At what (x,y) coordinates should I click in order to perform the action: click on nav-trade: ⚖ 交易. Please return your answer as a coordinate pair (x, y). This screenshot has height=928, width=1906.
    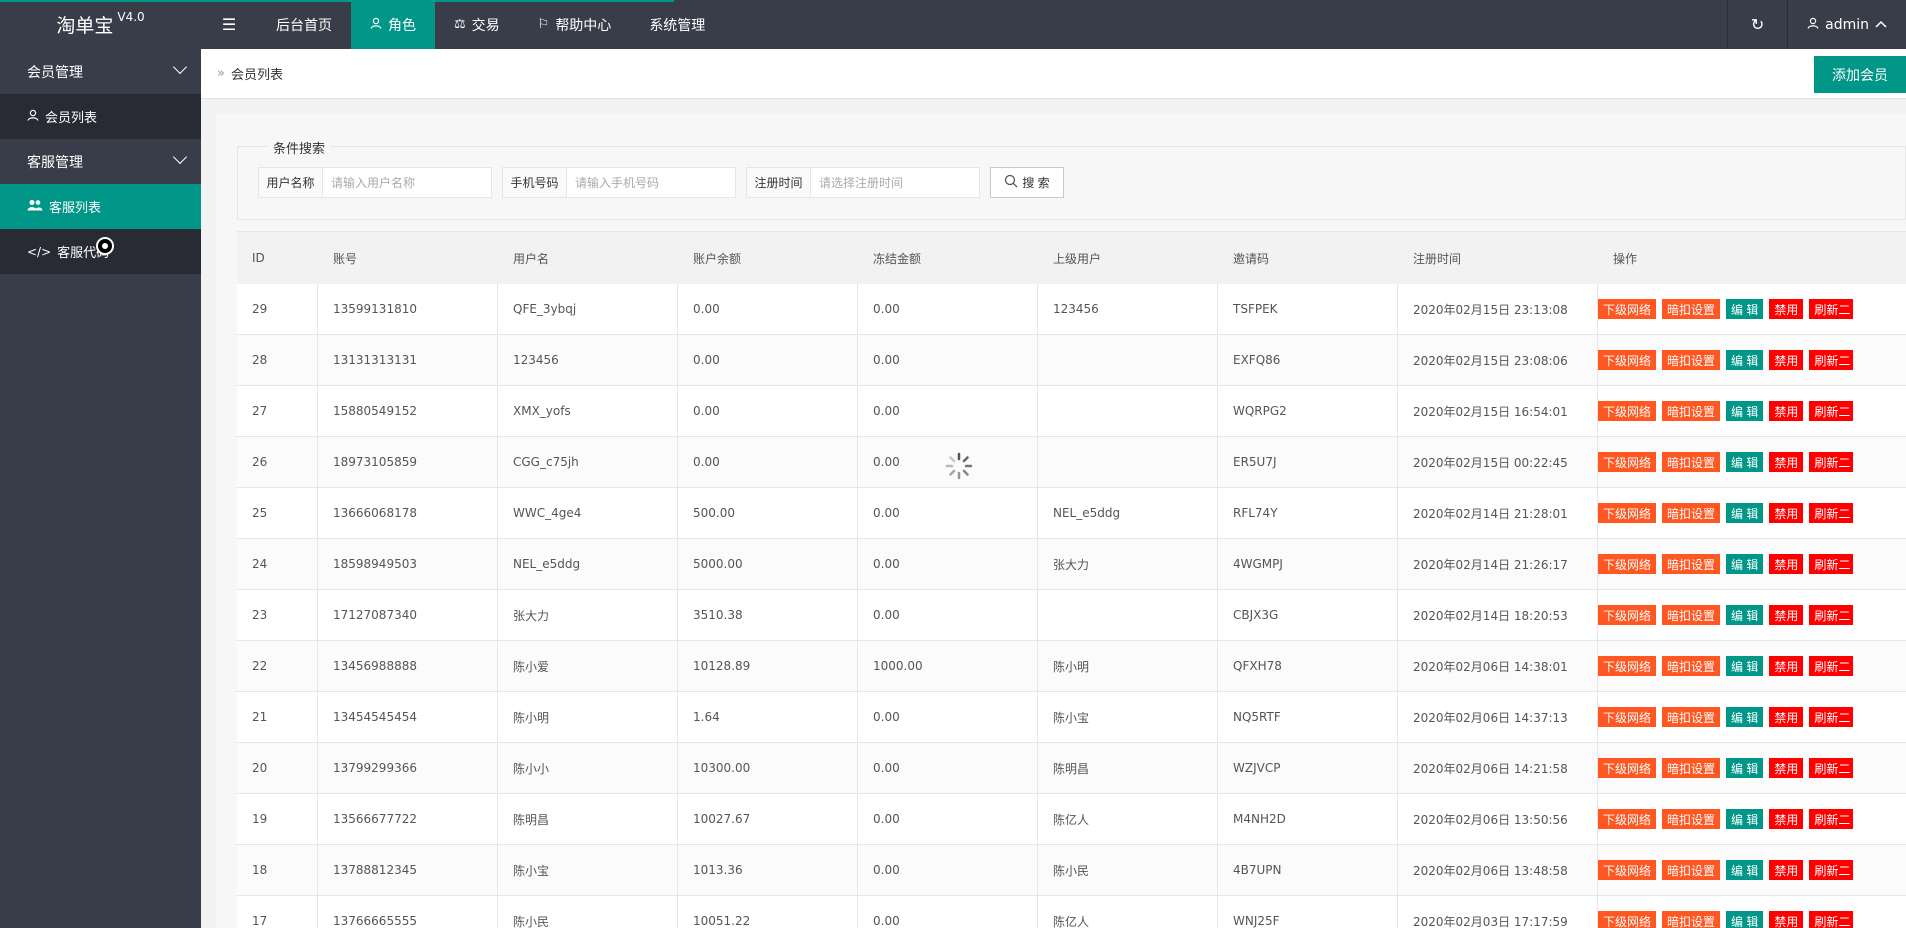
    Looking at the image, I should click on (477, 24).